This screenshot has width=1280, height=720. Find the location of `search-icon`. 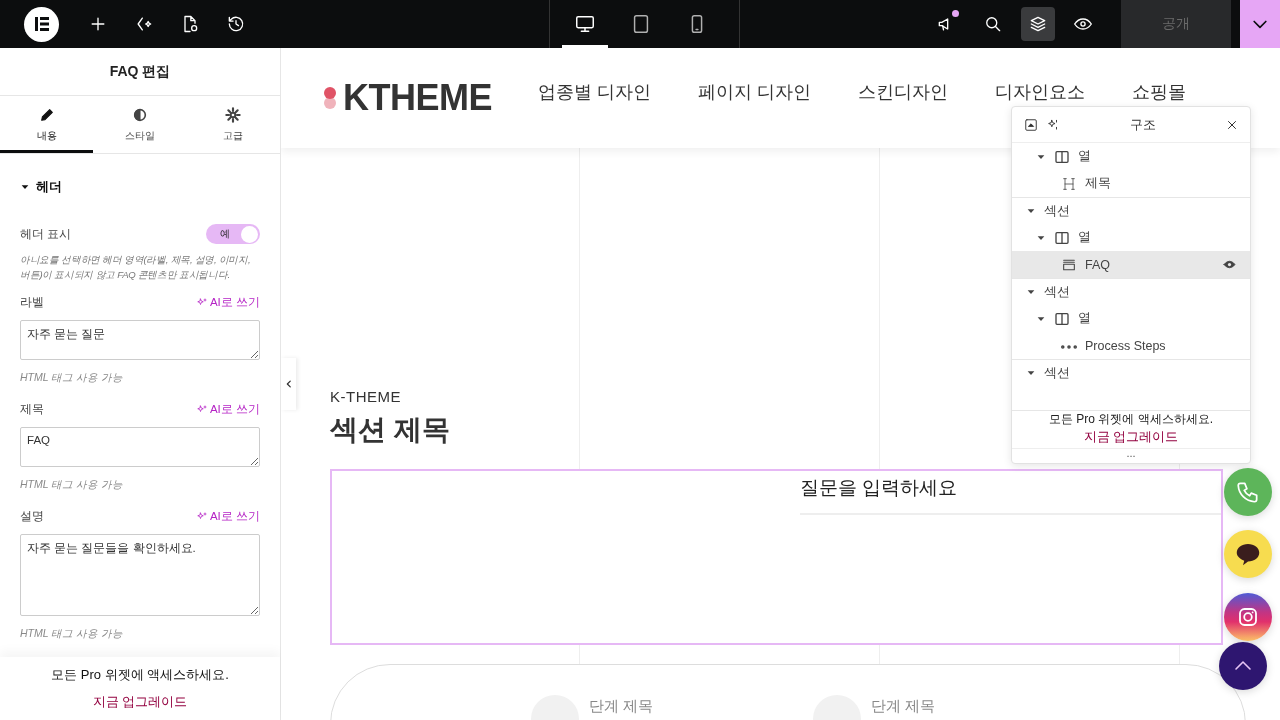

search-icon is located at coordinates (993, 24).